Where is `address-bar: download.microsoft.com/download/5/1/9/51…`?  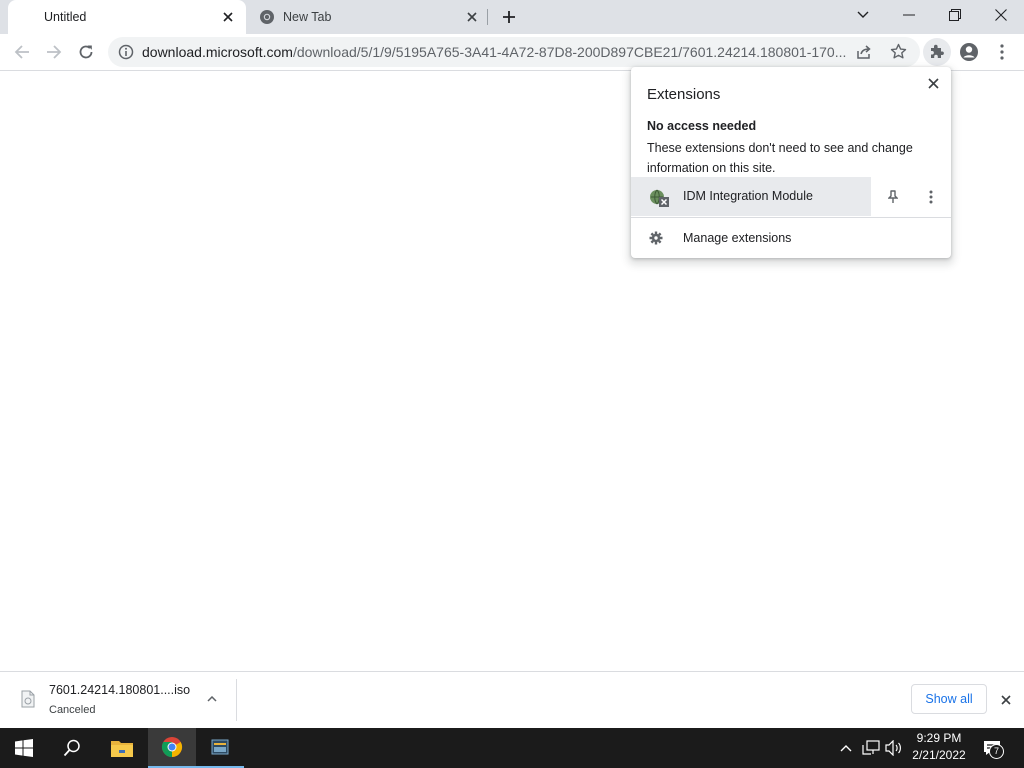 address-bar: download.microsoft.com/download/5/1/9/51… is located at coordinates (514, 52).